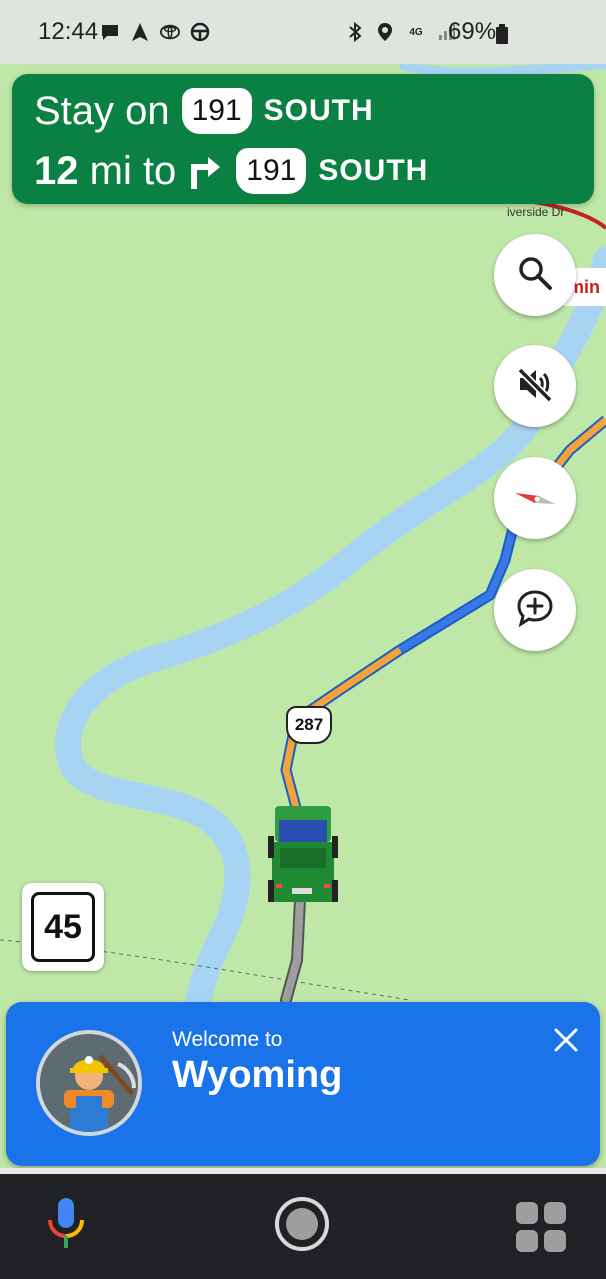 Image resolution: width=606 pixels, height=1279 pixels. What do you see at coordinates (541, 1227) in the screenshot?
I see `app-launcher-button` at bounding box center [541, 1227].